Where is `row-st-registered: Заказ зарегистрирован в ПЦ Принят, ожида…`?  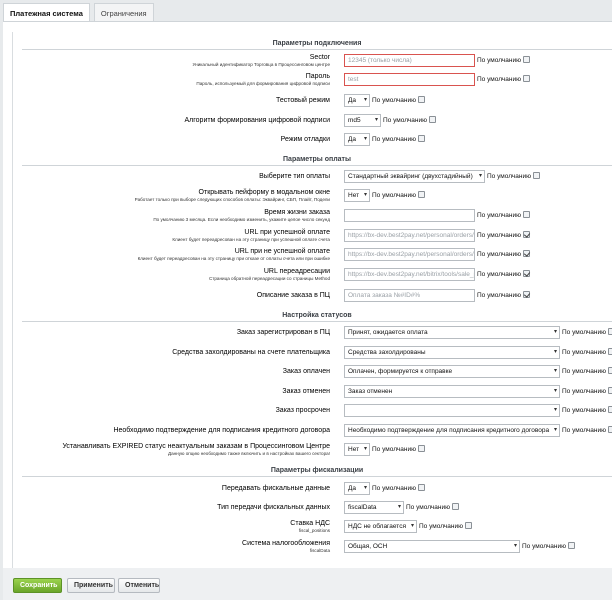
row-st-registered: Заказ зарегистрирован в ПЦ Принят, ожида… is located at coordinates (312, 332).